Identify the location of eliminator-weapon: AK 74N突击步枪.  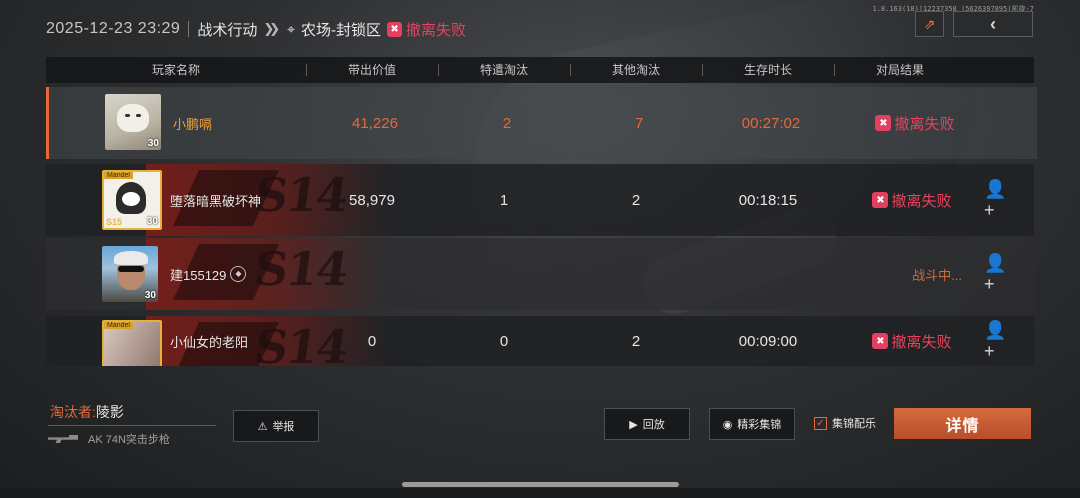
(109, 439).